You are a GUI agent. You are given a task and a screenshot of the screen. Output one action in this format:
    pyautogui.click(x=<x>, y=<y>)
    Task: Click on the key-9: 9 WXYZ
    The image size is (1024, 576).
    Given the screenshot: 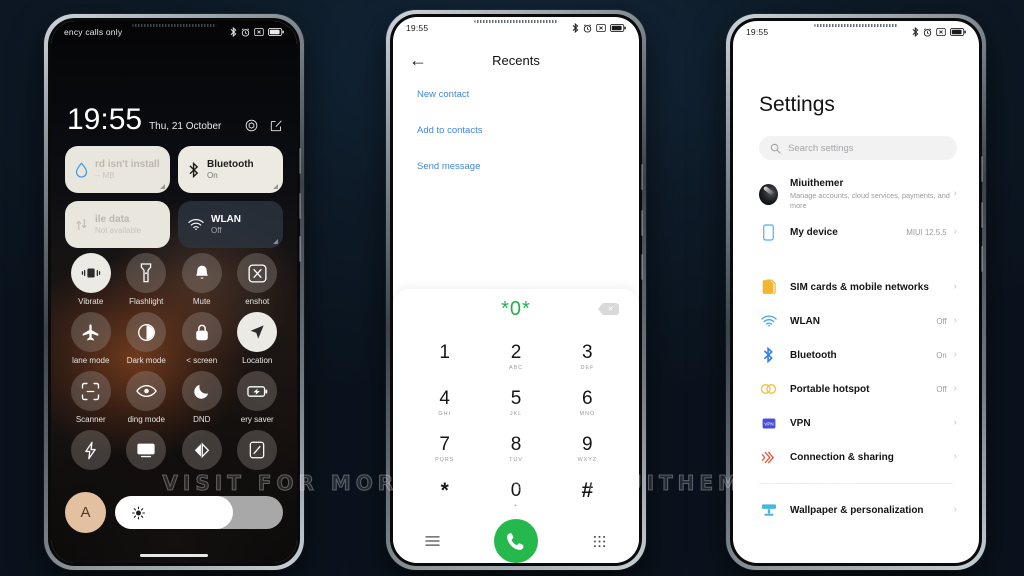 What is the action you would take?
    pyautogui.click(x=587, y=449)
    